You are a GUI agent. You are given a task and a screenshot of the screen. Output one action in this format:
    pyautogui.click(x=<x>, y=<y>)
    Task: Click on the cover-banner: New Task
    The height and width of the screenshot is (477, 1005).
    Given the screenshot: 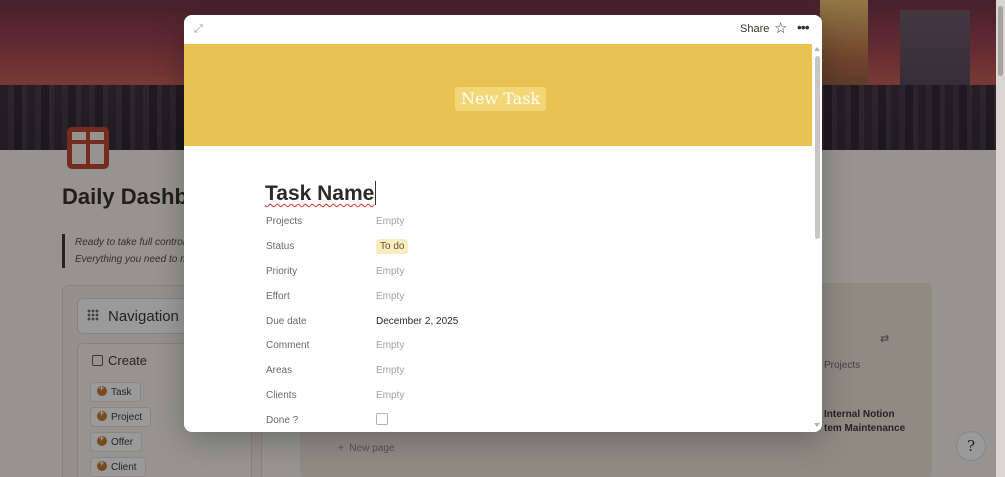 What is the action you would take?
    pyautogui.click(x=498, y=95)
    